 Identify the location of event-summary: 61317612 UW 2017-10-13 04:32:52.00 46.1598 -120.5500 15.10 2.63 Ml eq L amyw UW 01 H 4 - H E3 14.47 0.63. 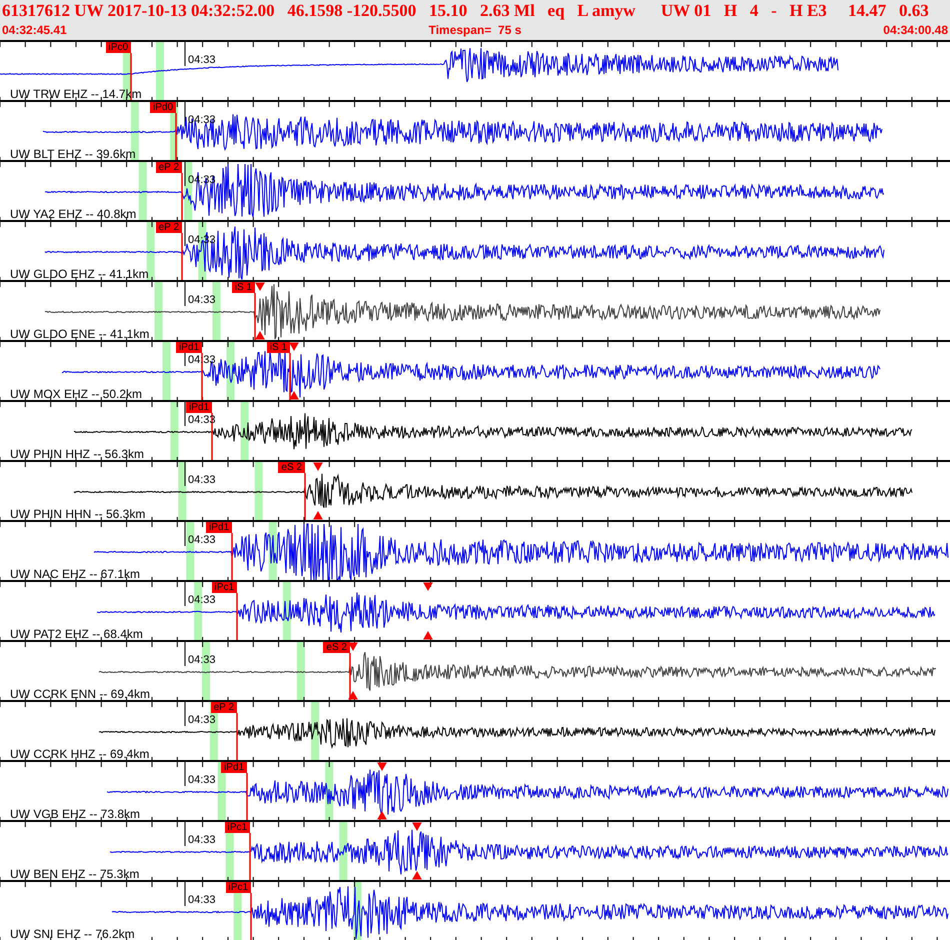
(466, 11).